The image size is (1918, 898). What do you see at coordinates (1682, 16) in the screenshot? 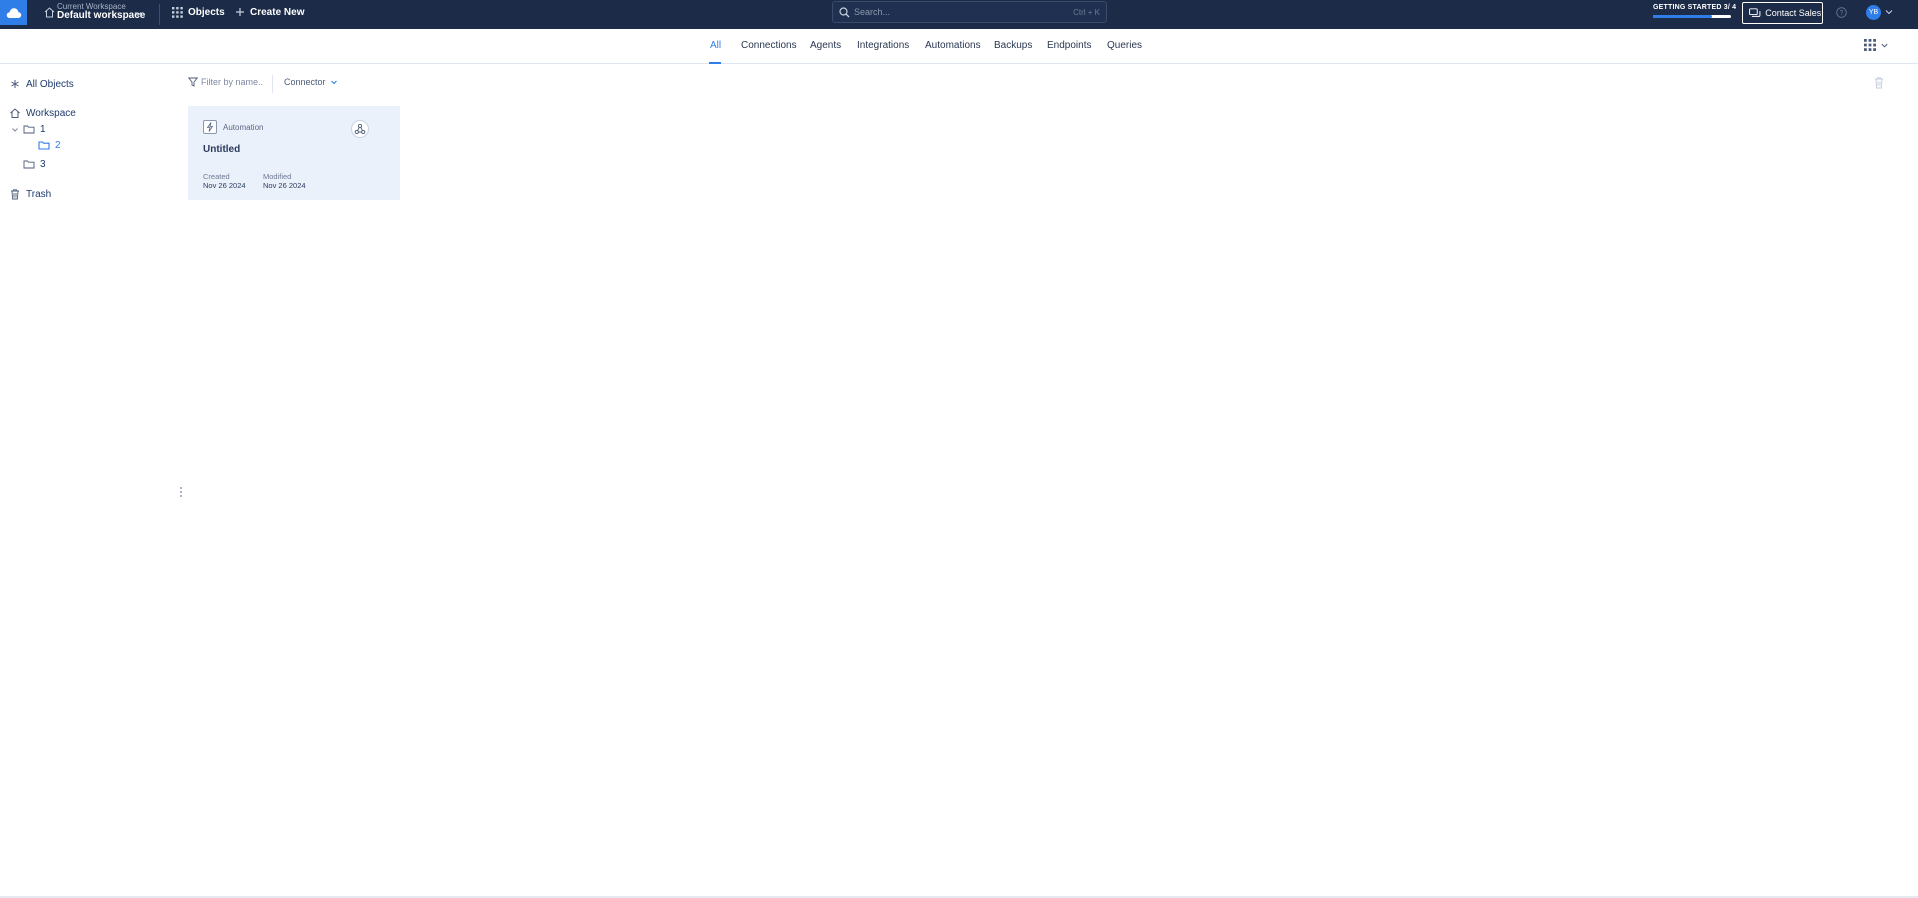
I see `progress-fill` at bounding box center [1682, 16].